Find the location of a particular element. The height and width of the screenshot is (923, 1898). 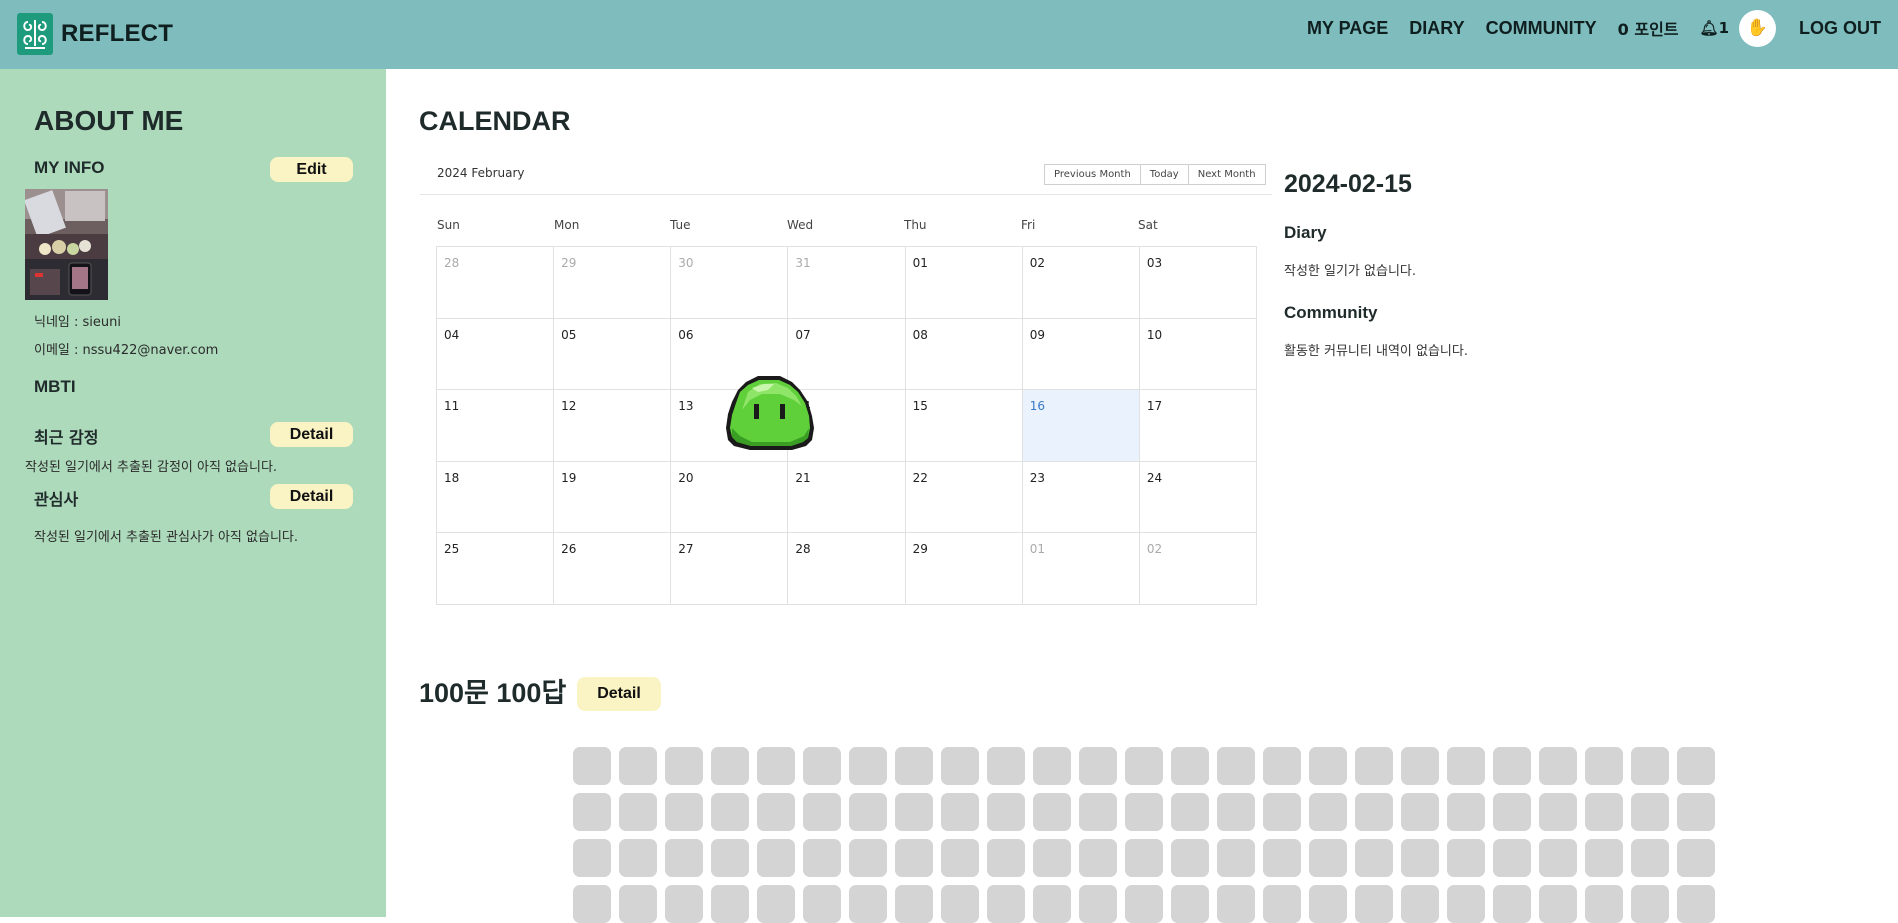

calendar-day: 27 is located at coordinates (730, 569).